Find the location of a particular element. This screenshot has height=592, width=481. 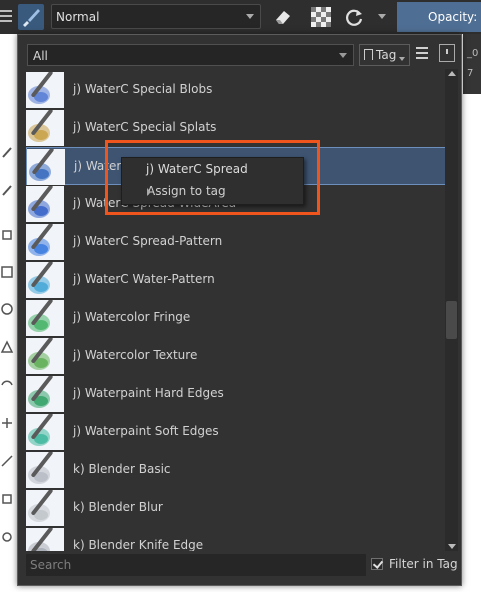

annotation-highlight-box is located at coordinates (212, 177).